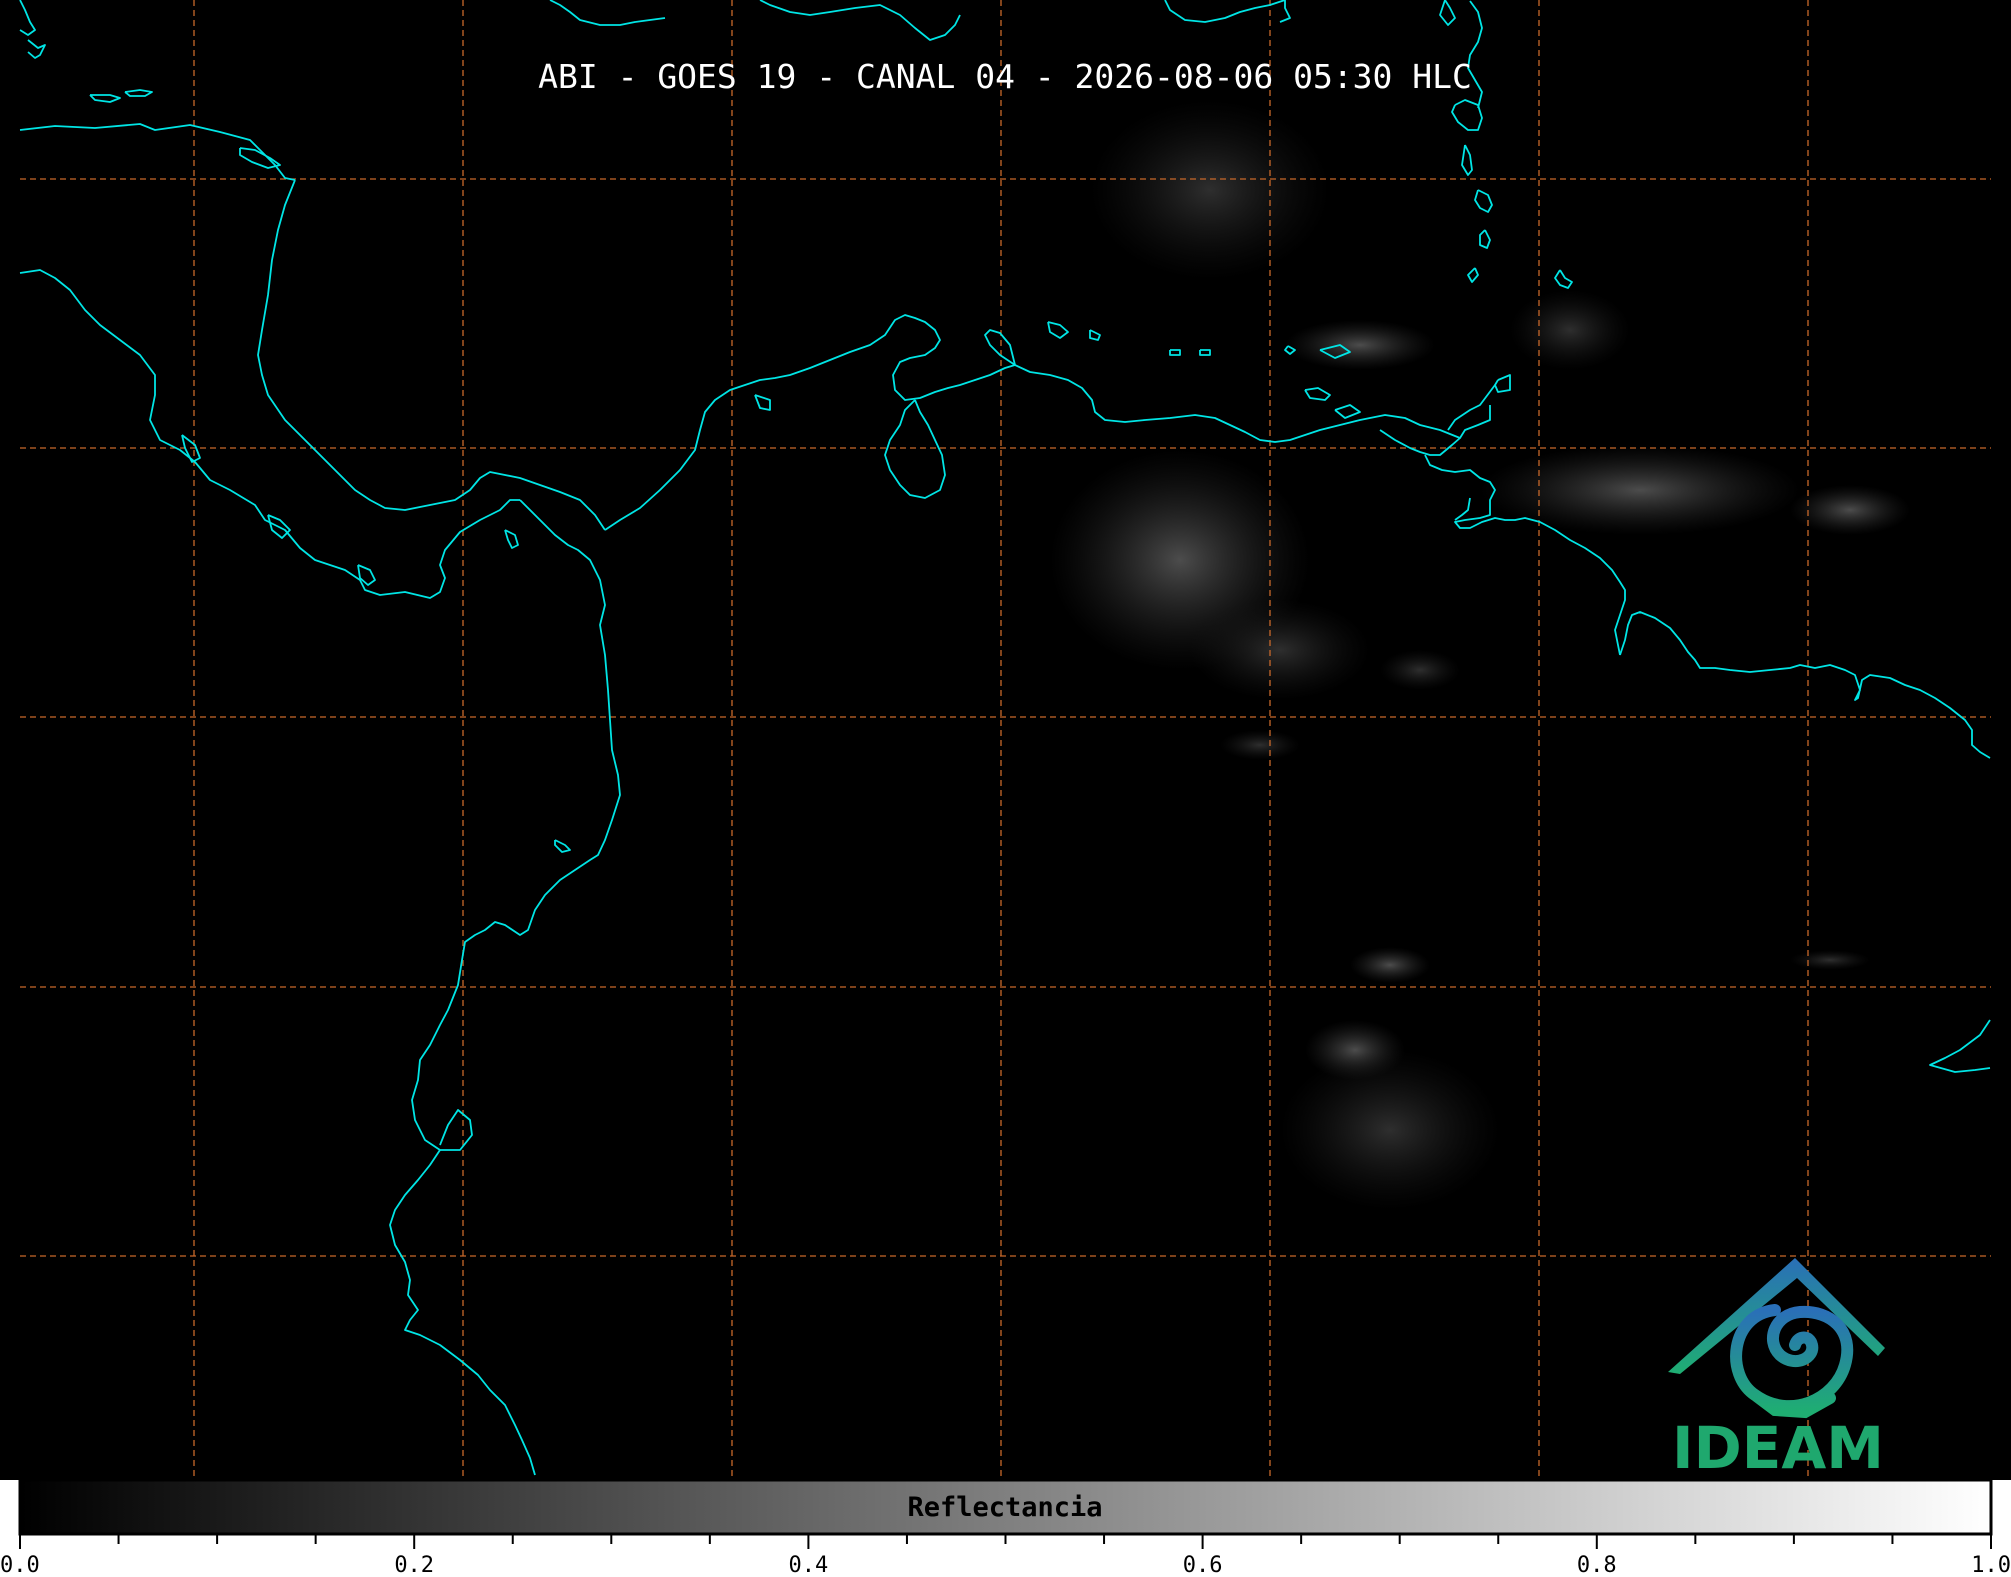 Image resolution: width=2011 pixels, height=1577 pixels. I want to click on colorbar-tick-label: 0.2, so click(414, 1565).